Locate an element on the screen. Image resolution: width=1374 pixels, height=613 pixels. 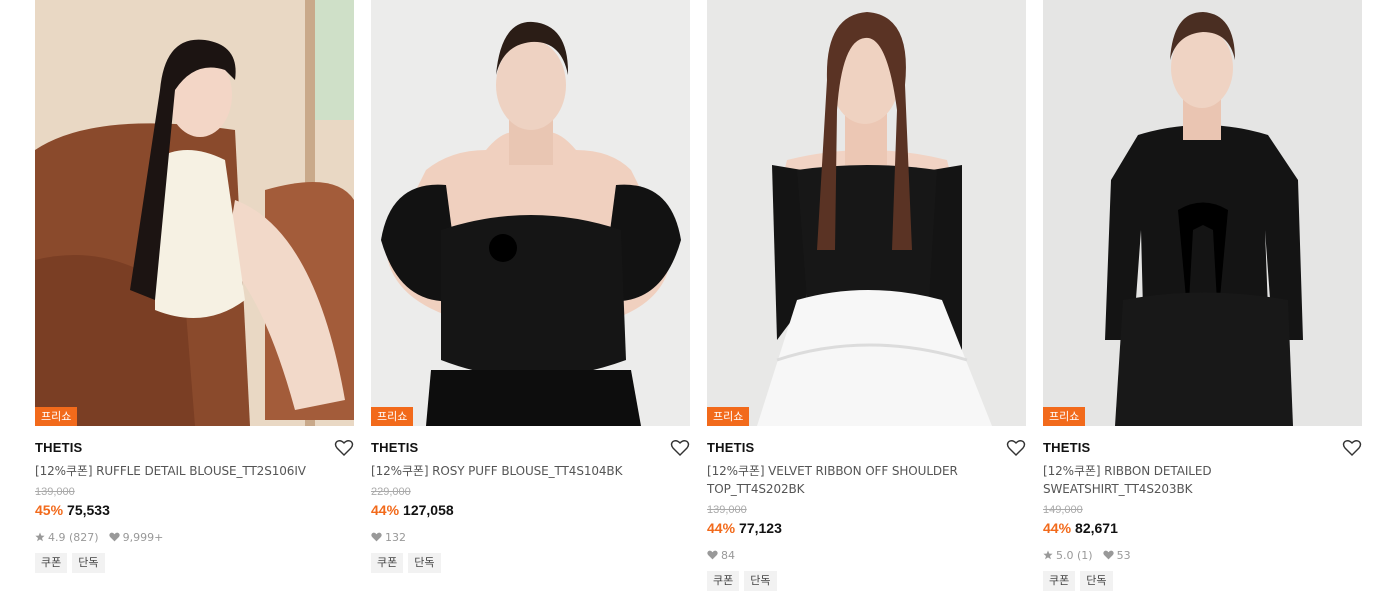
review-count: (1) is located at coordinates (1085, 555).